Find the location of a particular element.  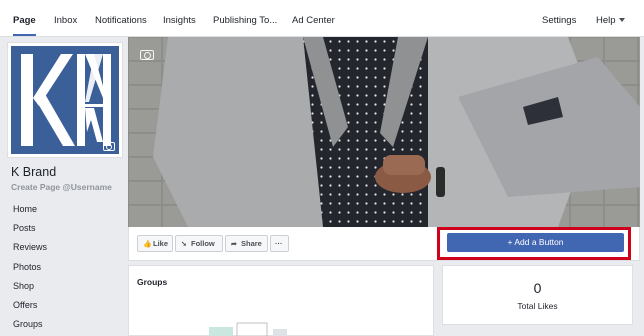

sidebar-item-photos: Photos is located at coordinates (68, 269).